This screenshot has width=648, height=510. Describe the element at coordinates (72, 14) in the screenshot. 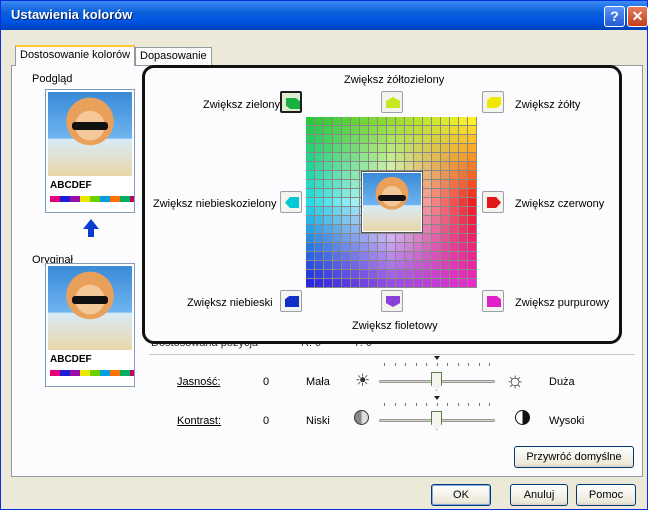

I see `window-title: Ustawienia kolorów` at that location.